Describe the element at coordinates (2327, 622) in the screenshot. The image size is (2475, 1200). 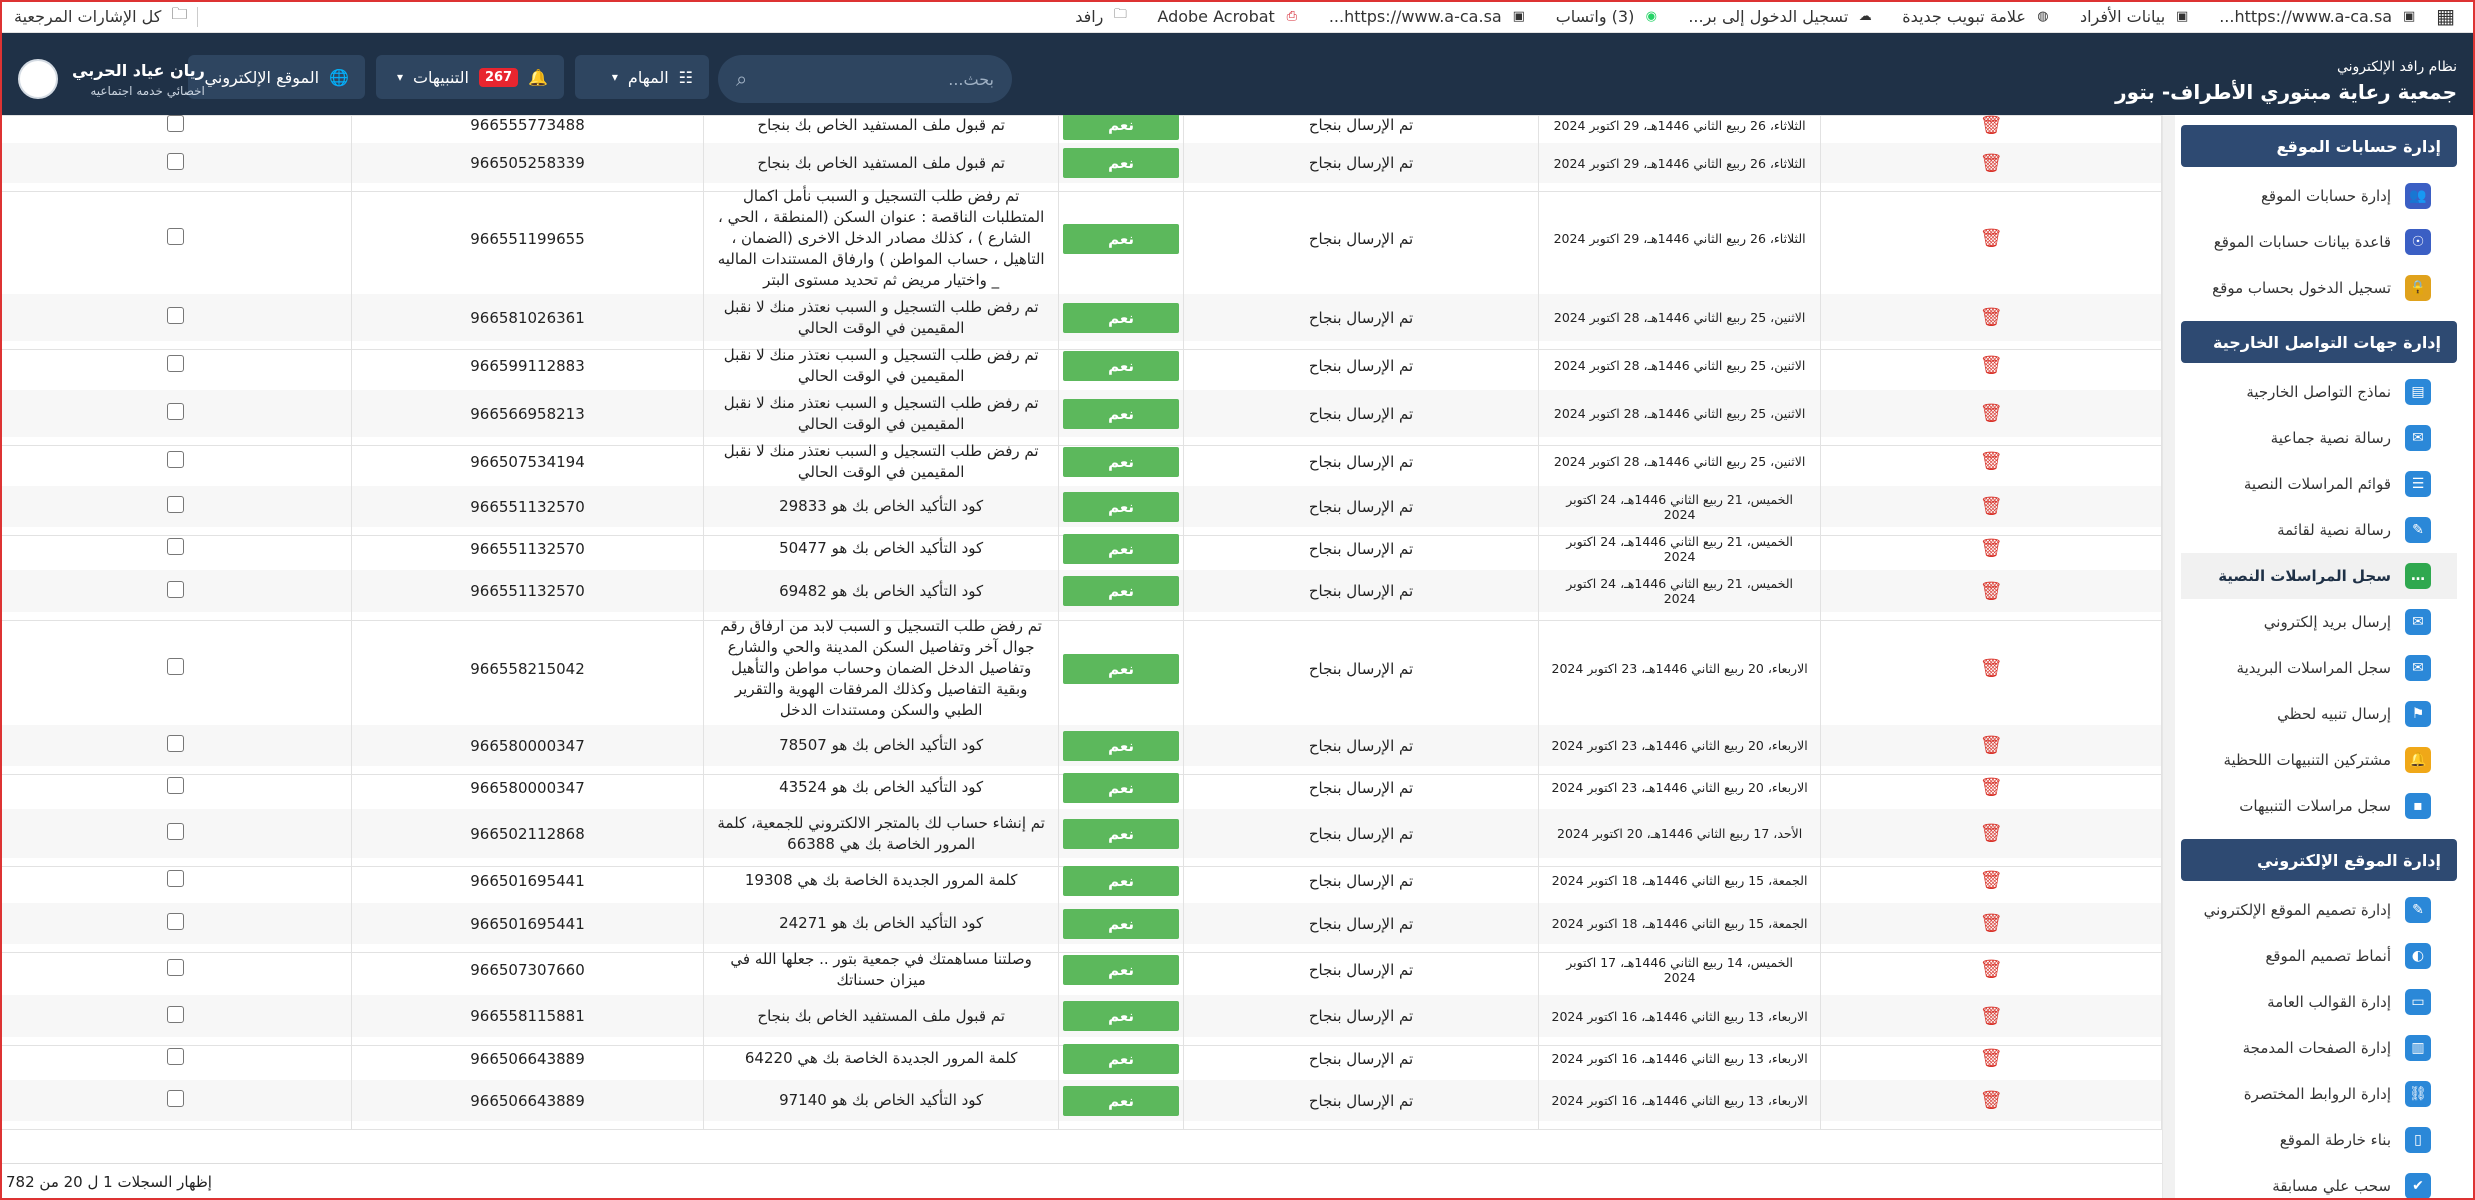
I see `sidebar-item-label: إرسال بريد إلكتروني` at that location.